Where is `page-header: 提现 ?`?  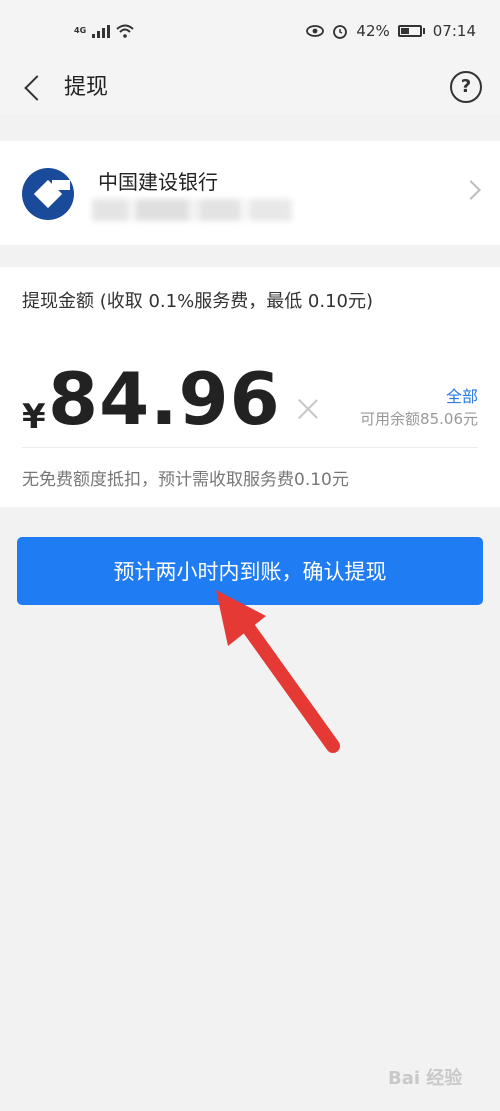
page-header: 提现 ? is located at coordinates (250, 88).